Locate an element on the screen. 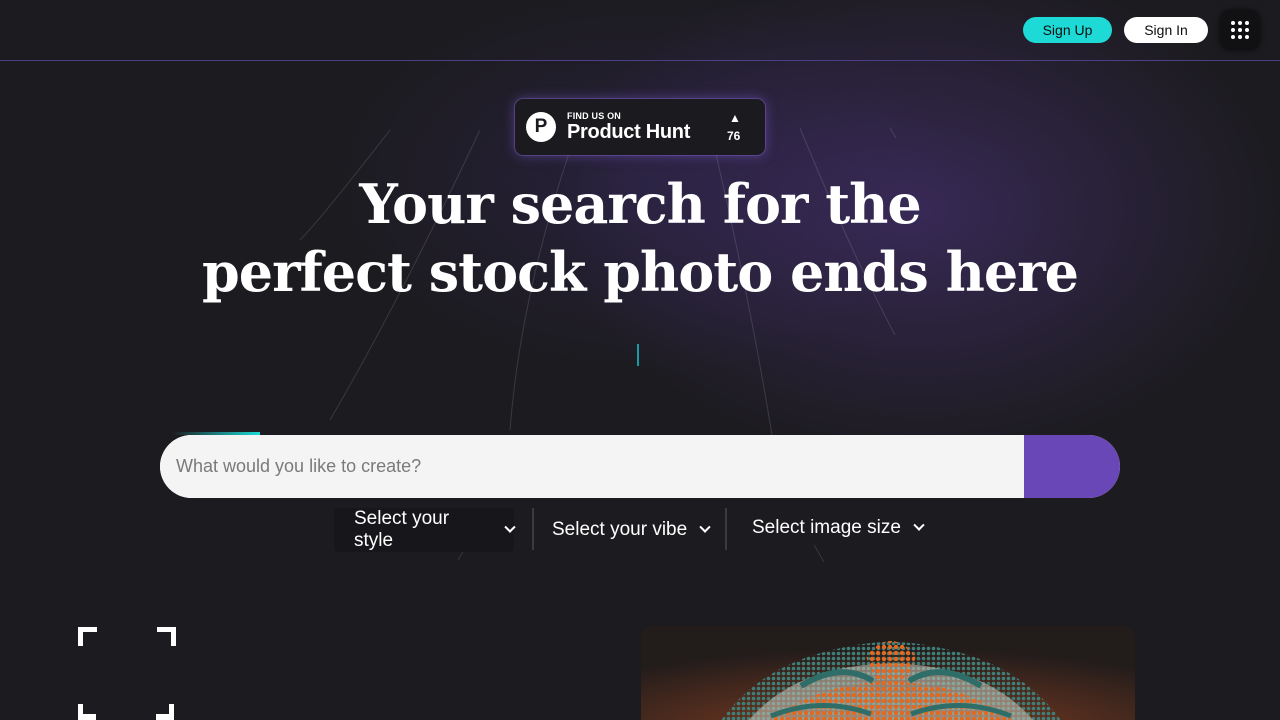 The height and width of the screenshot is (720, 1280). face-painted-portrait-image is located at coordinates (888, 673).